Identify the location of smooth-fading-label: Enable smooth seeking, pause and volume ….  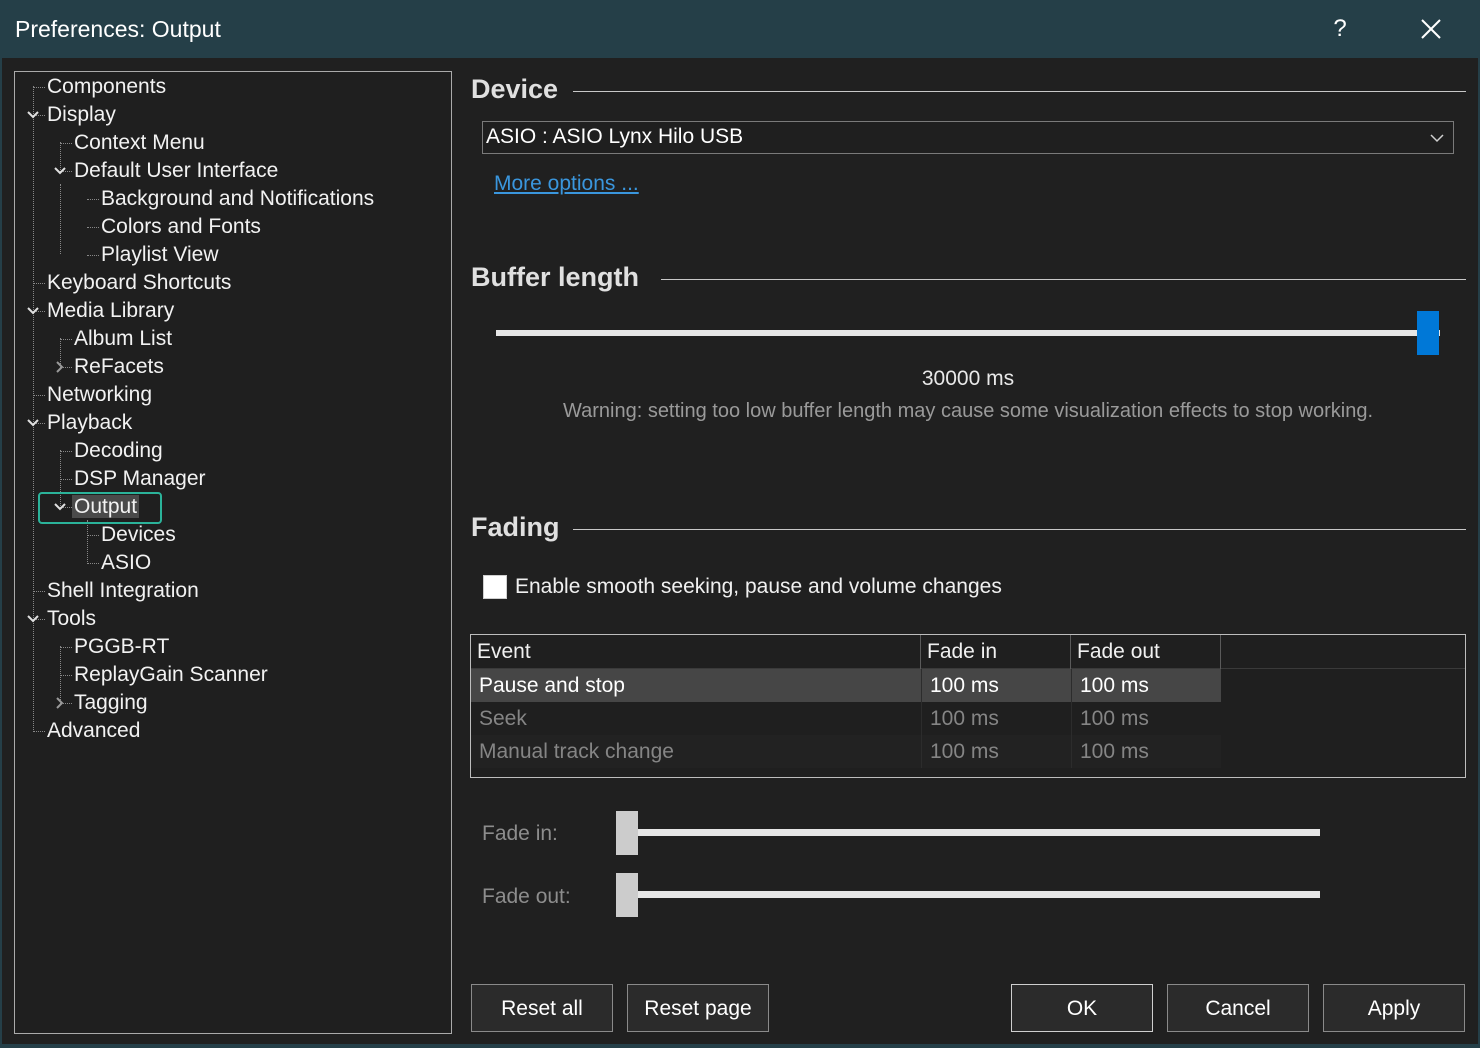
(758, 587).